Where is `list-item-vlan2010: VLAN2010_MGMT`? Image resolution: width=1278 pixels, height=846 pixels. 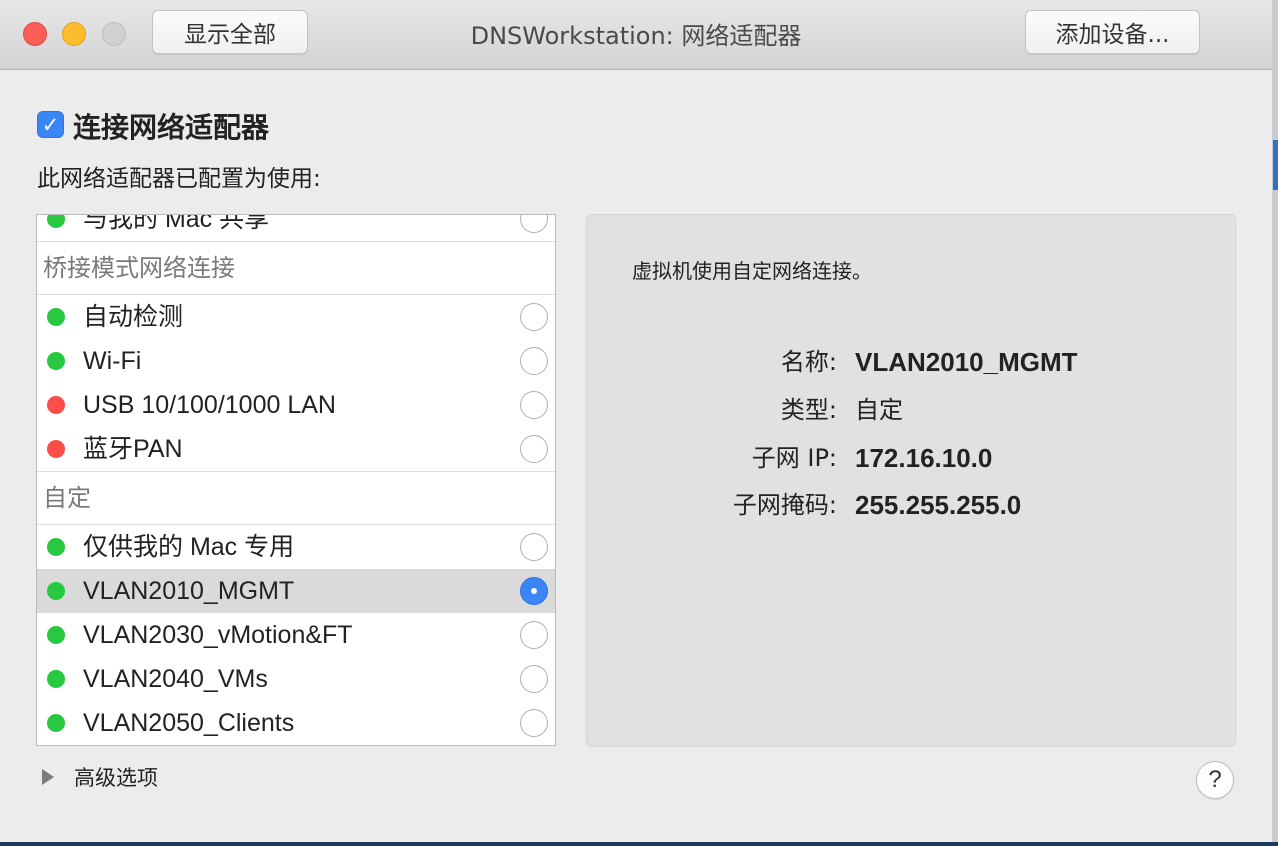
list-item-vlan2010: VLAN2010_MGMT is located at coordinates (296, 591).